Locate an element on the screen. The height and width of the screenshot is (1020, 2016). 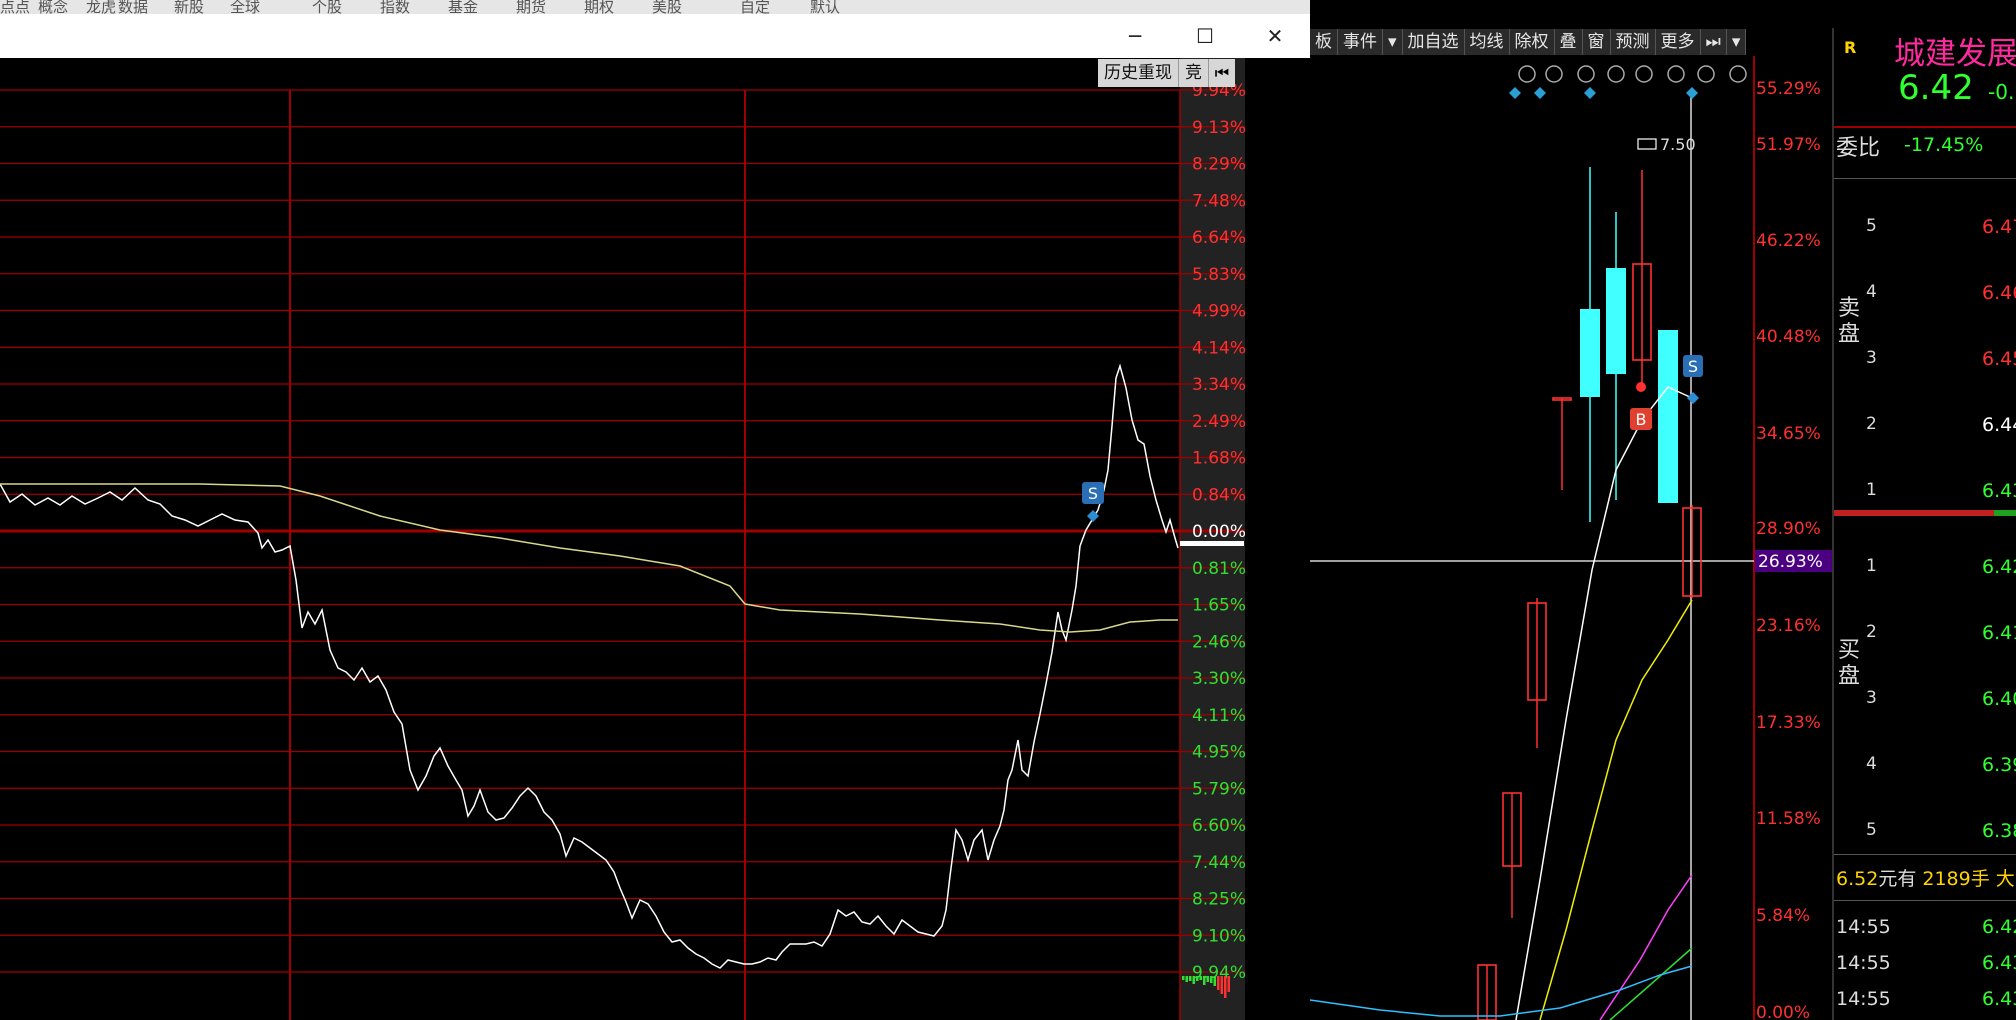
big-order-tail: 大 is located at coordinates (2005, 879).